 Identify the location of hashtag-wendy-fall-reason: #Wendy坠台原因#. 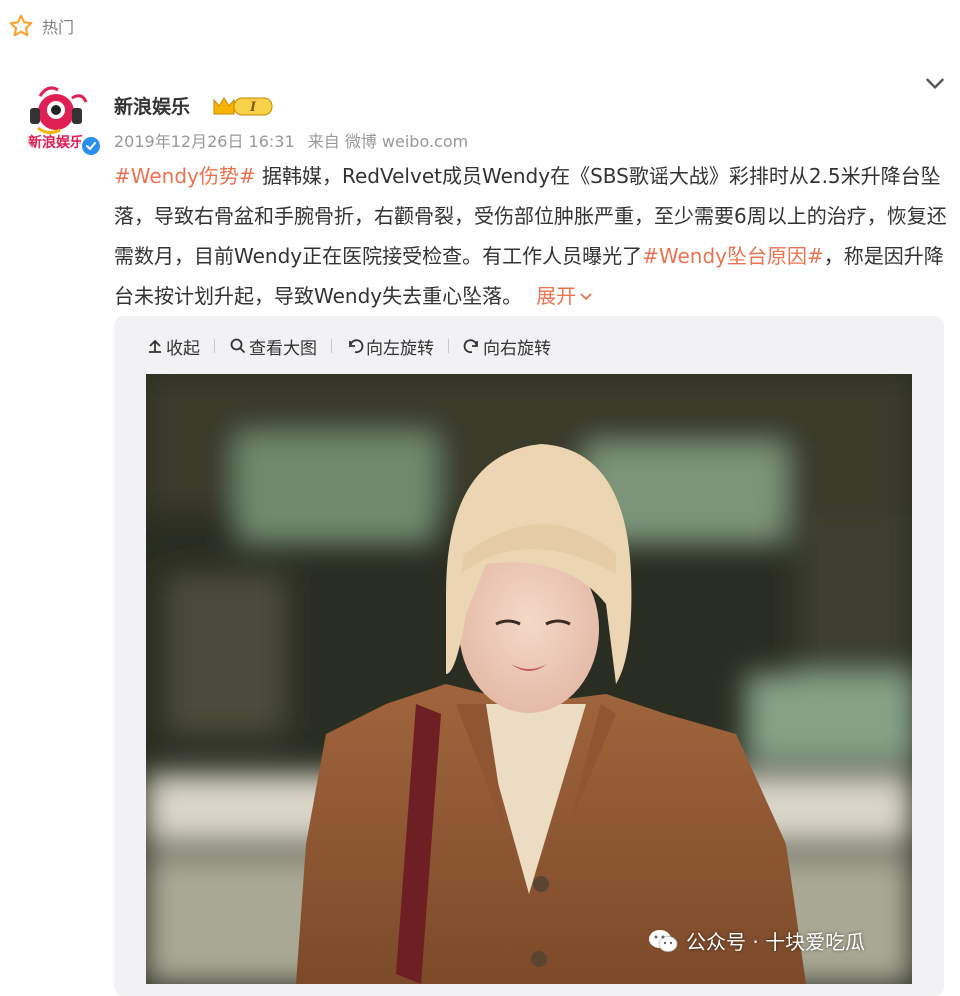
(733, 256).